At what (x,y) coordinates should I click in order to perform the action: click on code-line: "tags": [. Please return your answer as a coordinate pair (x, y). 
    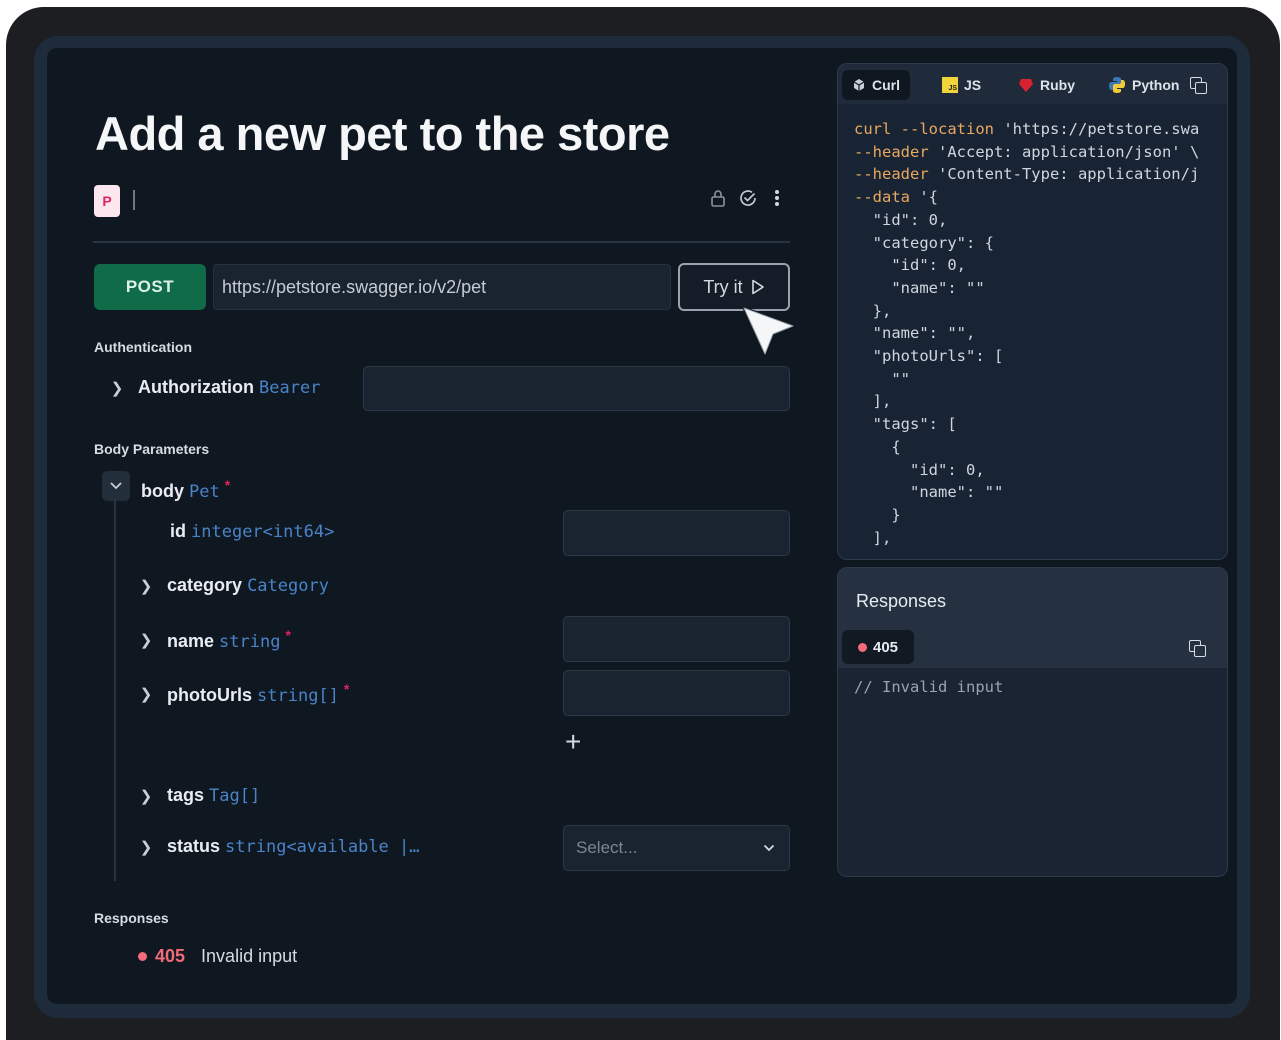
    Looking at the image, I should click on (905, 424).